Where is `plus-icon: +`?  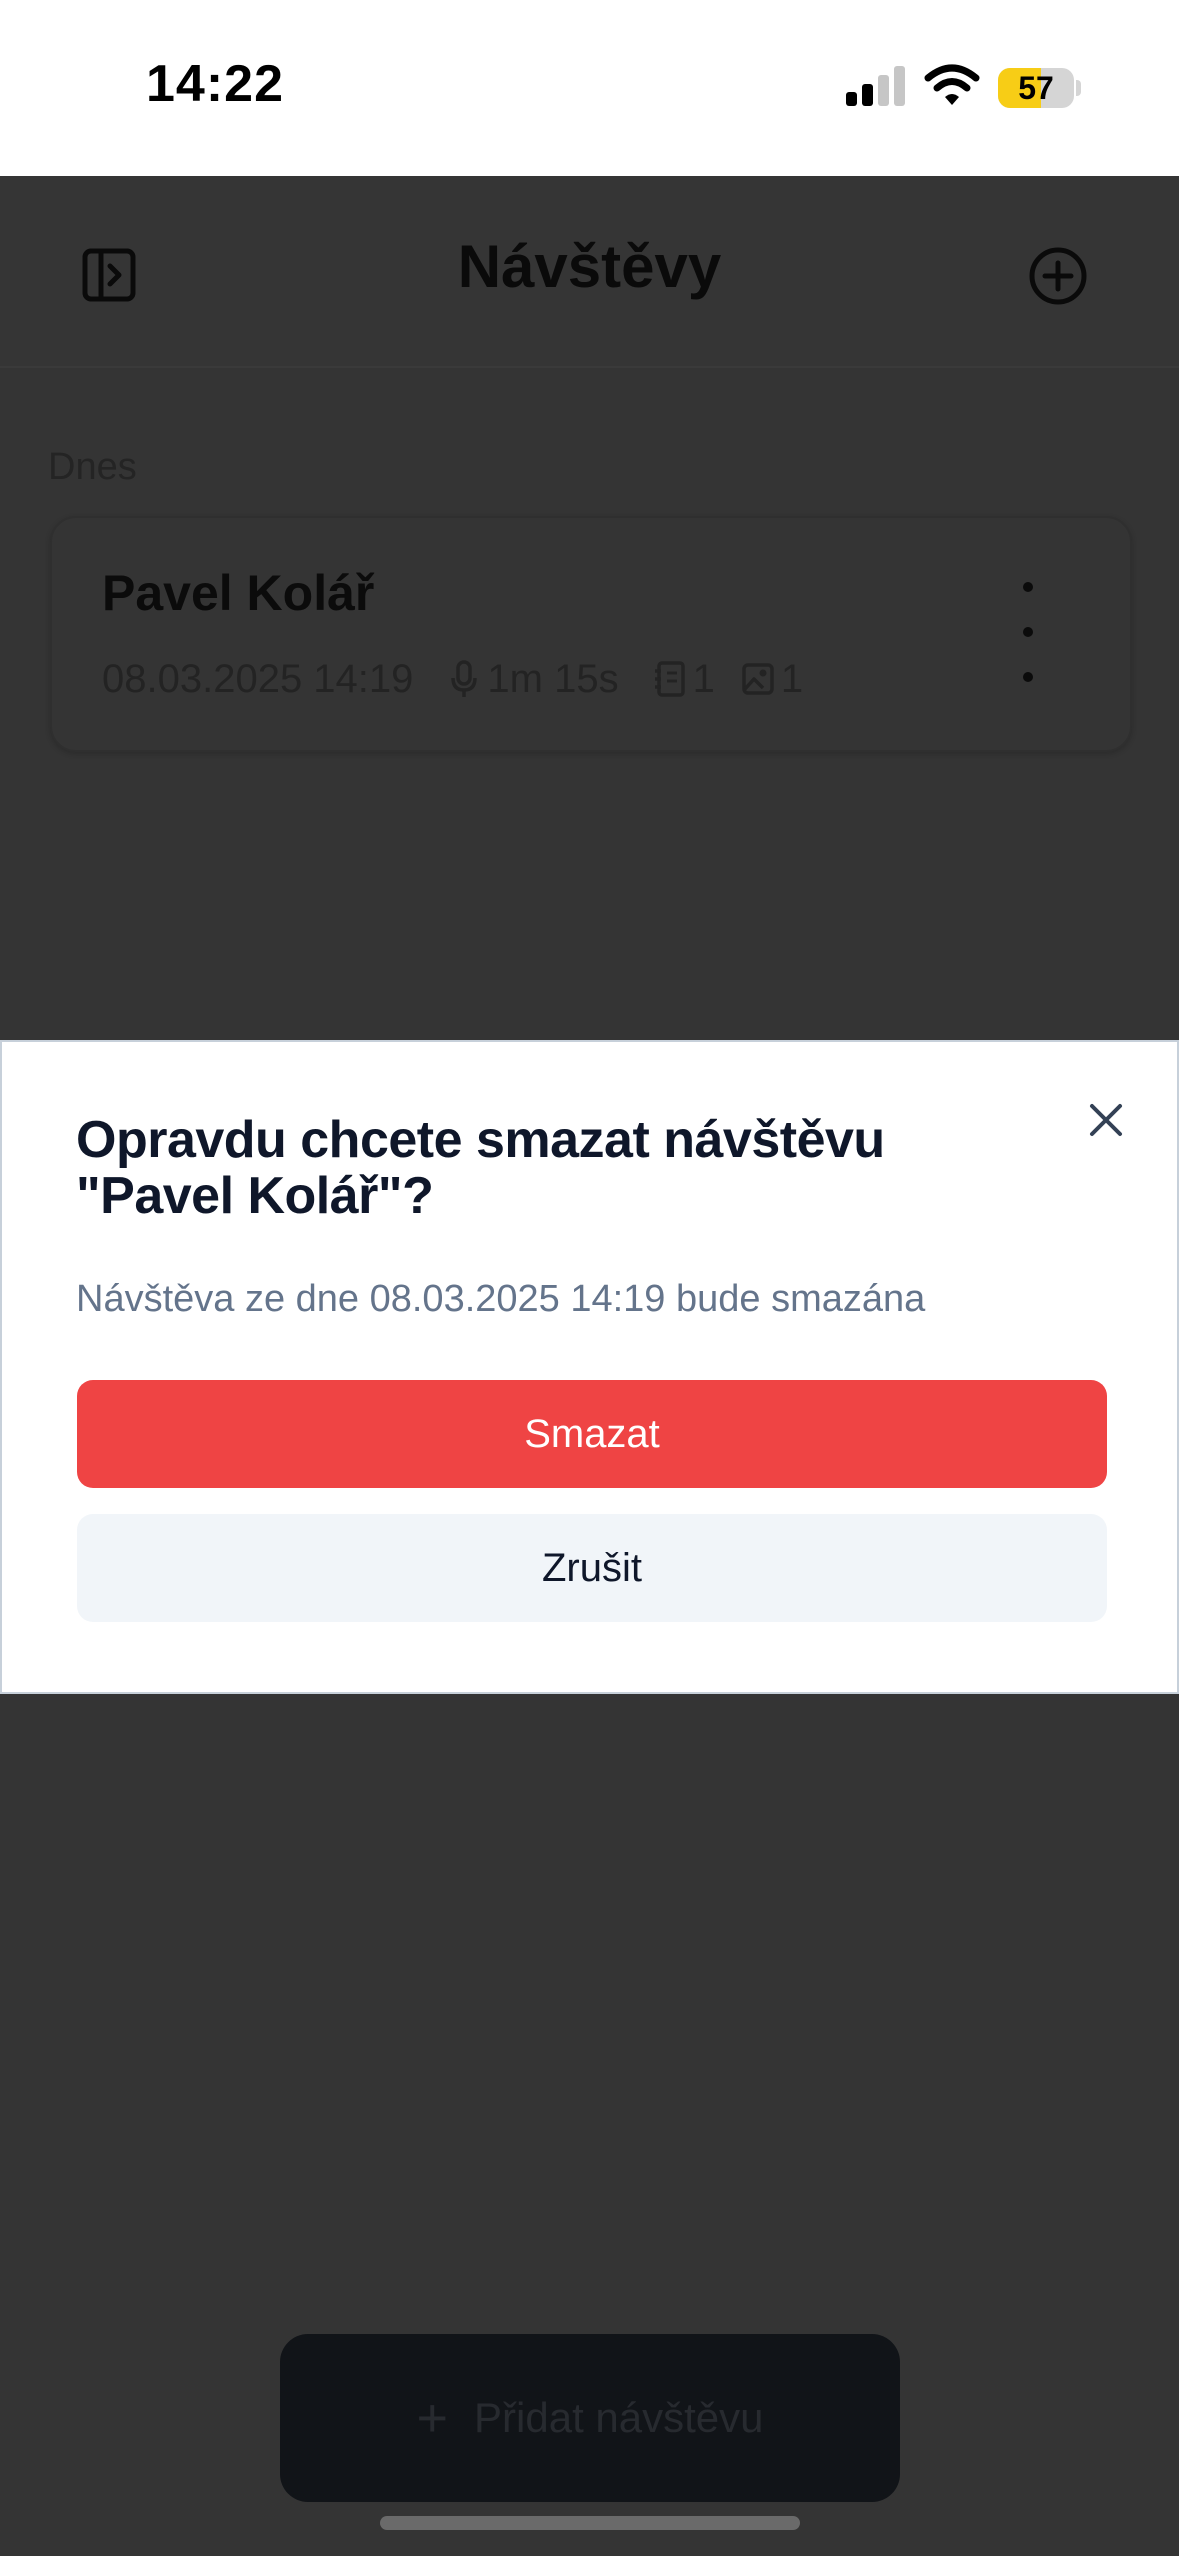
plus-icon: + is located at coordinates (432, 2418).